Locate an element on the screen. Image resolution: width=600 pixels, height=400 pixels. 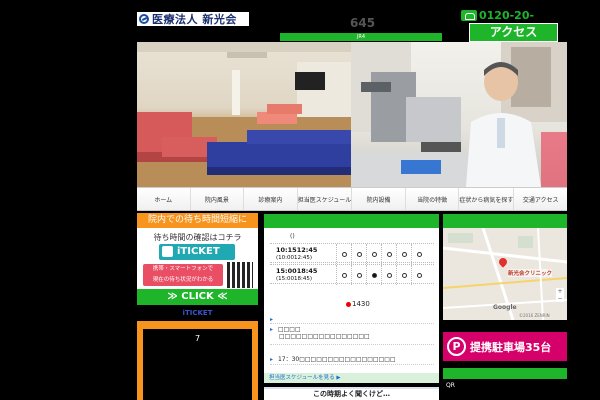
doctor-image is located at coordinates (459, 114).